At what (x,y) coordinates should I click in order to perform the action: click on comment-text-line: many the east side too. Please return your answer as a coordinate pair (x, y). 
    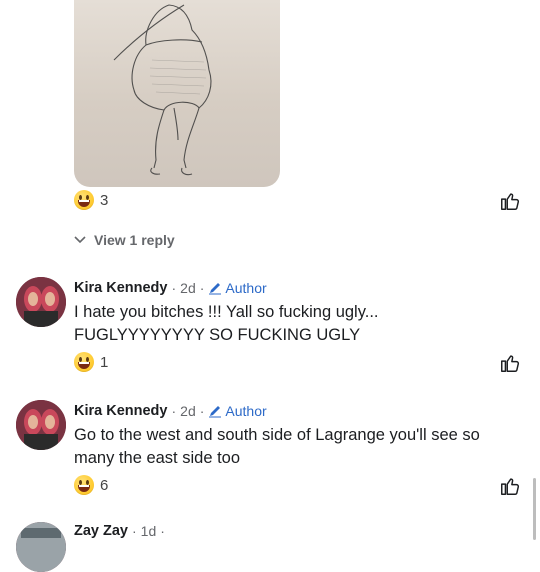
    Looking at the image, I should click on (157, 458).